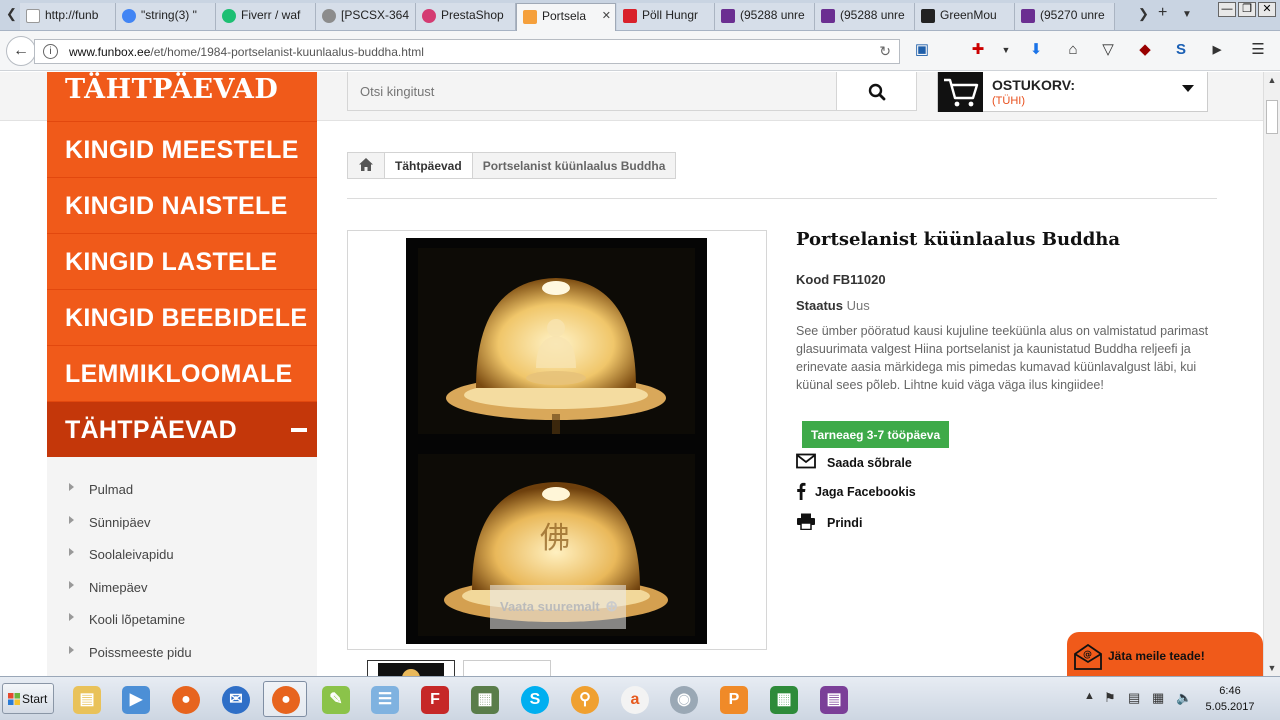 Image resolution: width=1280 pixels, height=720 pixels. Describe the element at coordinates (21, 51) in the screenshot. I see `back-button: ←` at that location.